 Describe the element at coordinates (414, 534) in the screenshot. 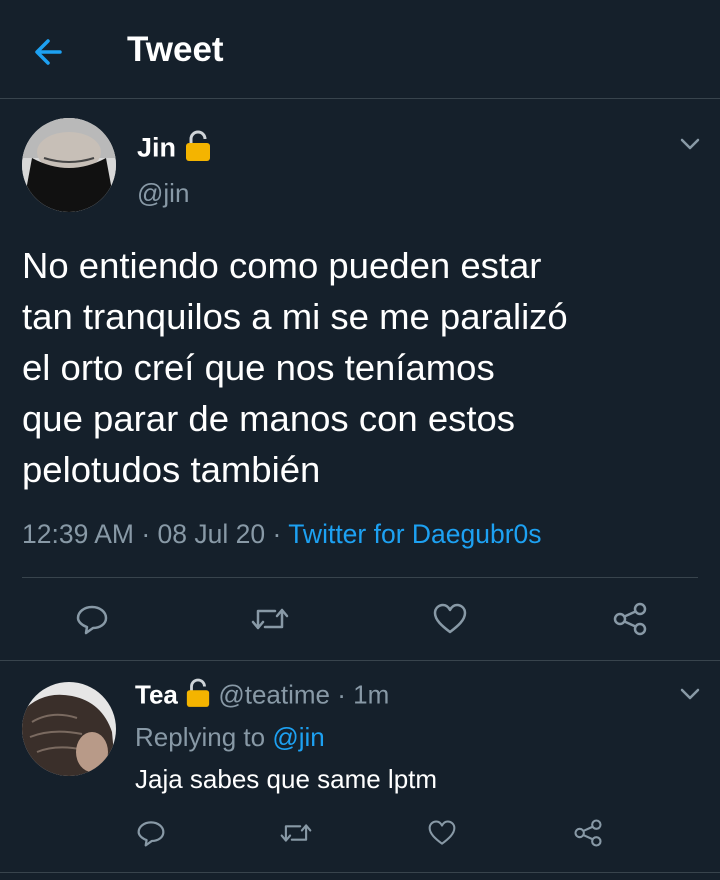

I see `tweet-source-link: Twitter for Daegubr0s` at that location.